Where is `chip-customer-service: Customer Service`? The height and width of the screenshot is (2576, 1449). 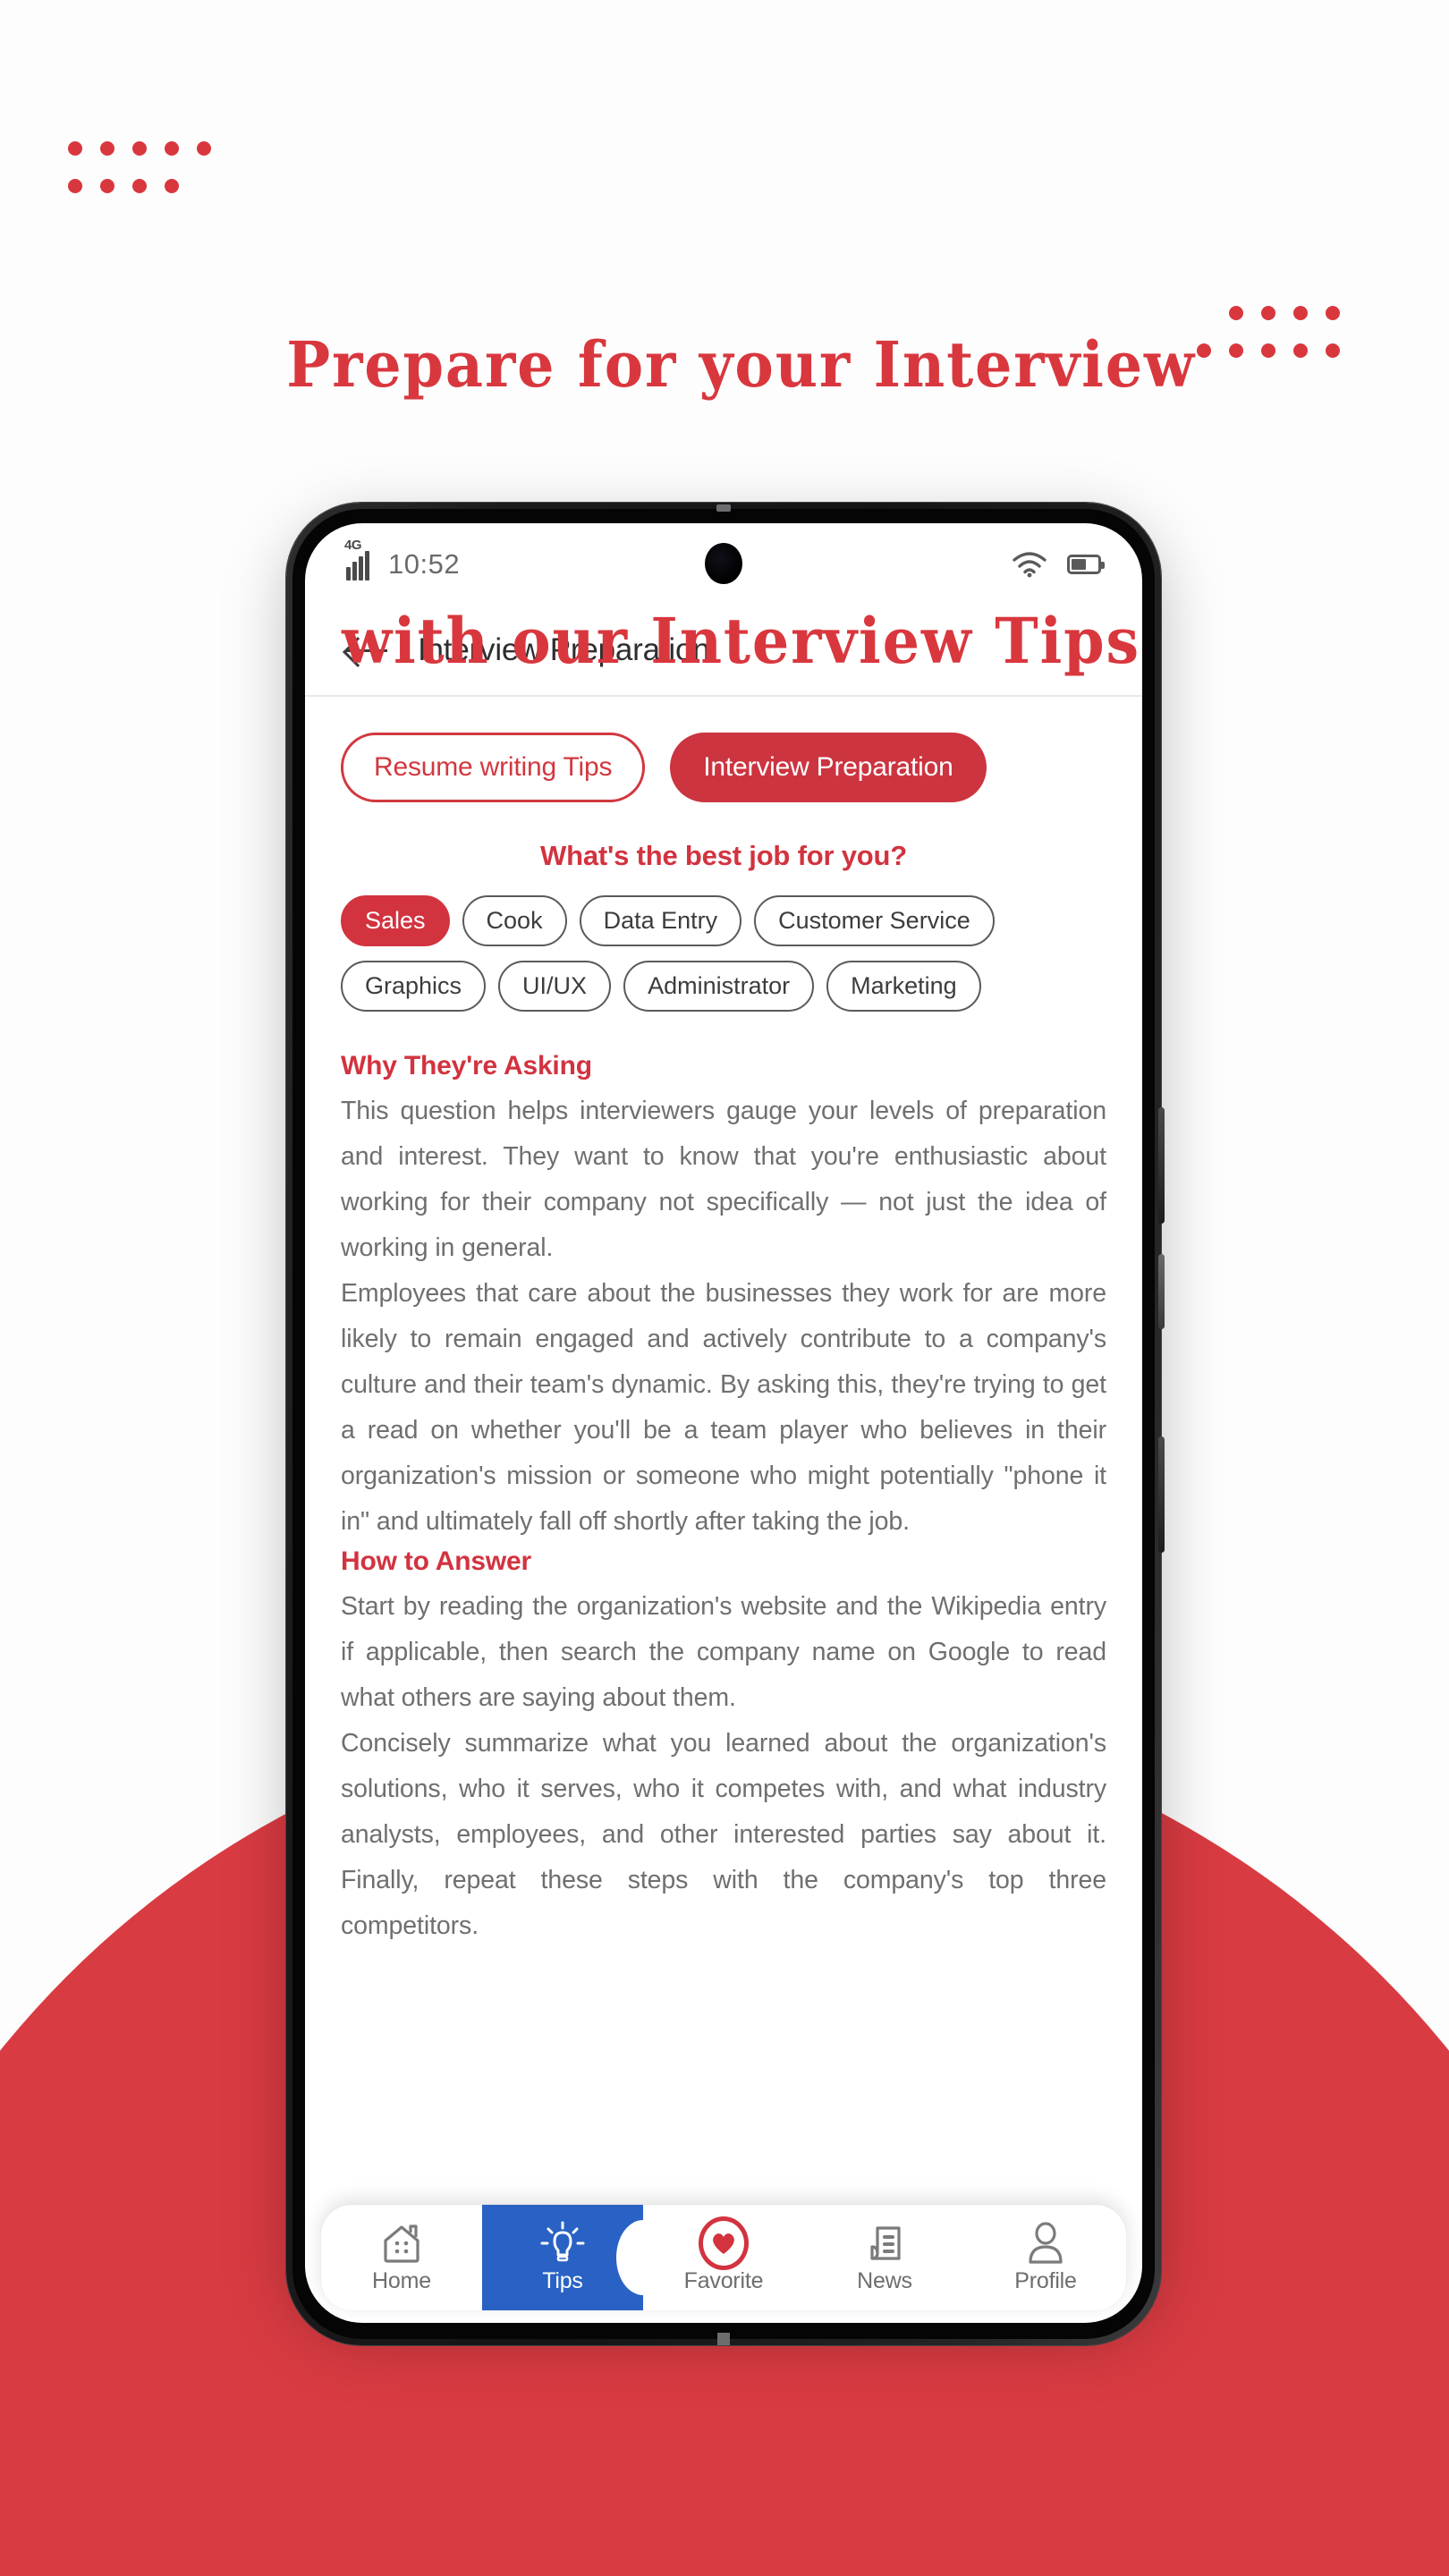 chip-customer-service: Customer Service is located at coordinates (874, 920).